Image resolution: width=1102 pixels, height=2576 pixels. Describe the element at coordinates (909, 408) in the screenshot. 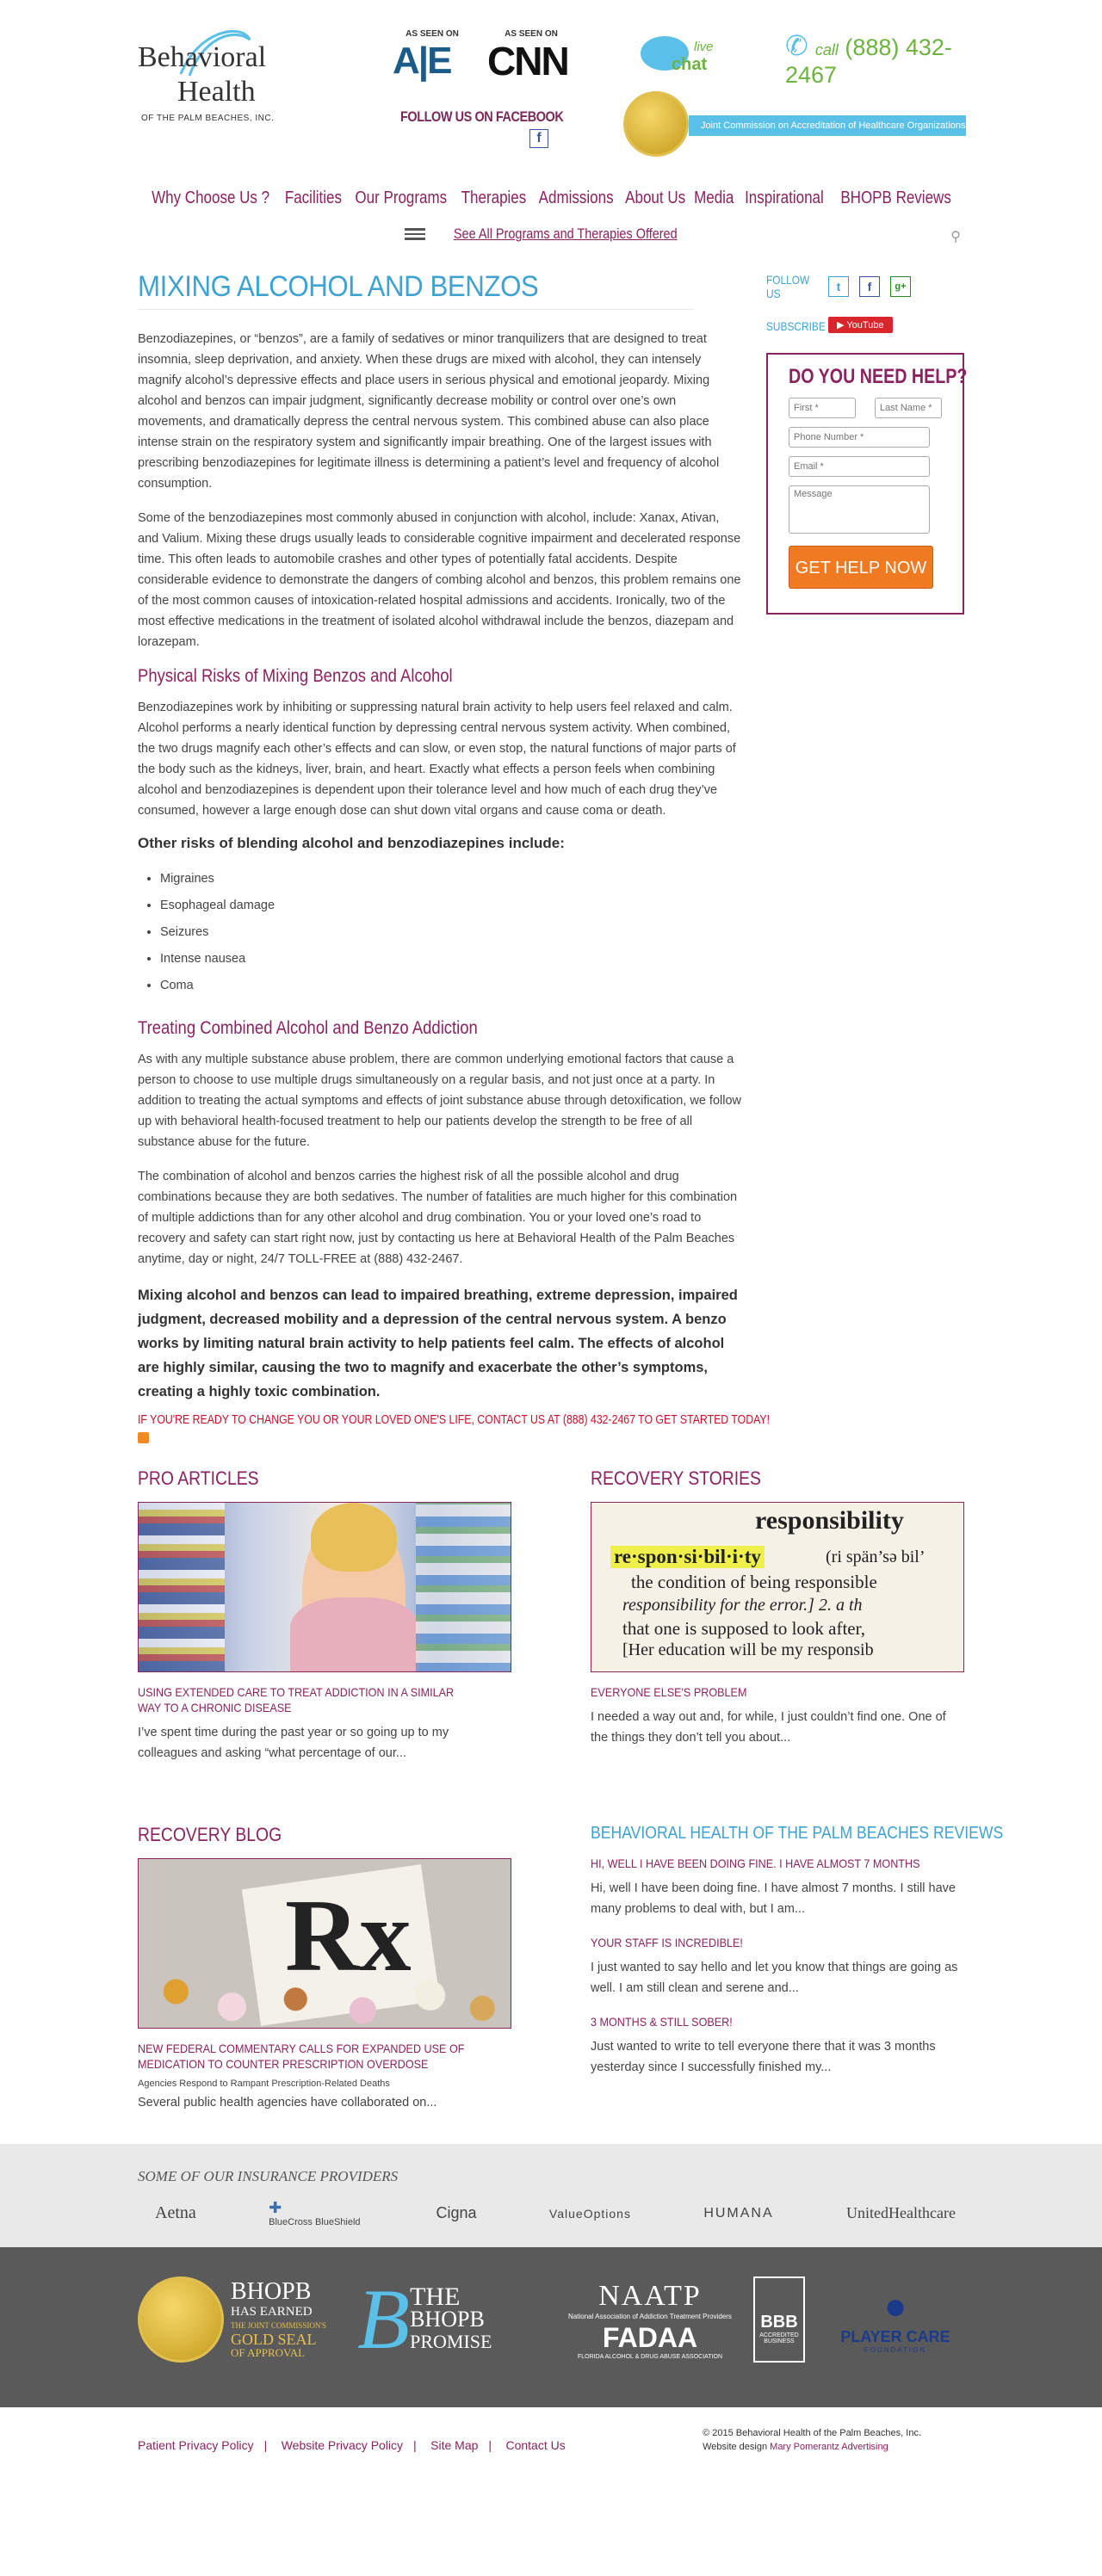

I see `last-name-field` at that location.